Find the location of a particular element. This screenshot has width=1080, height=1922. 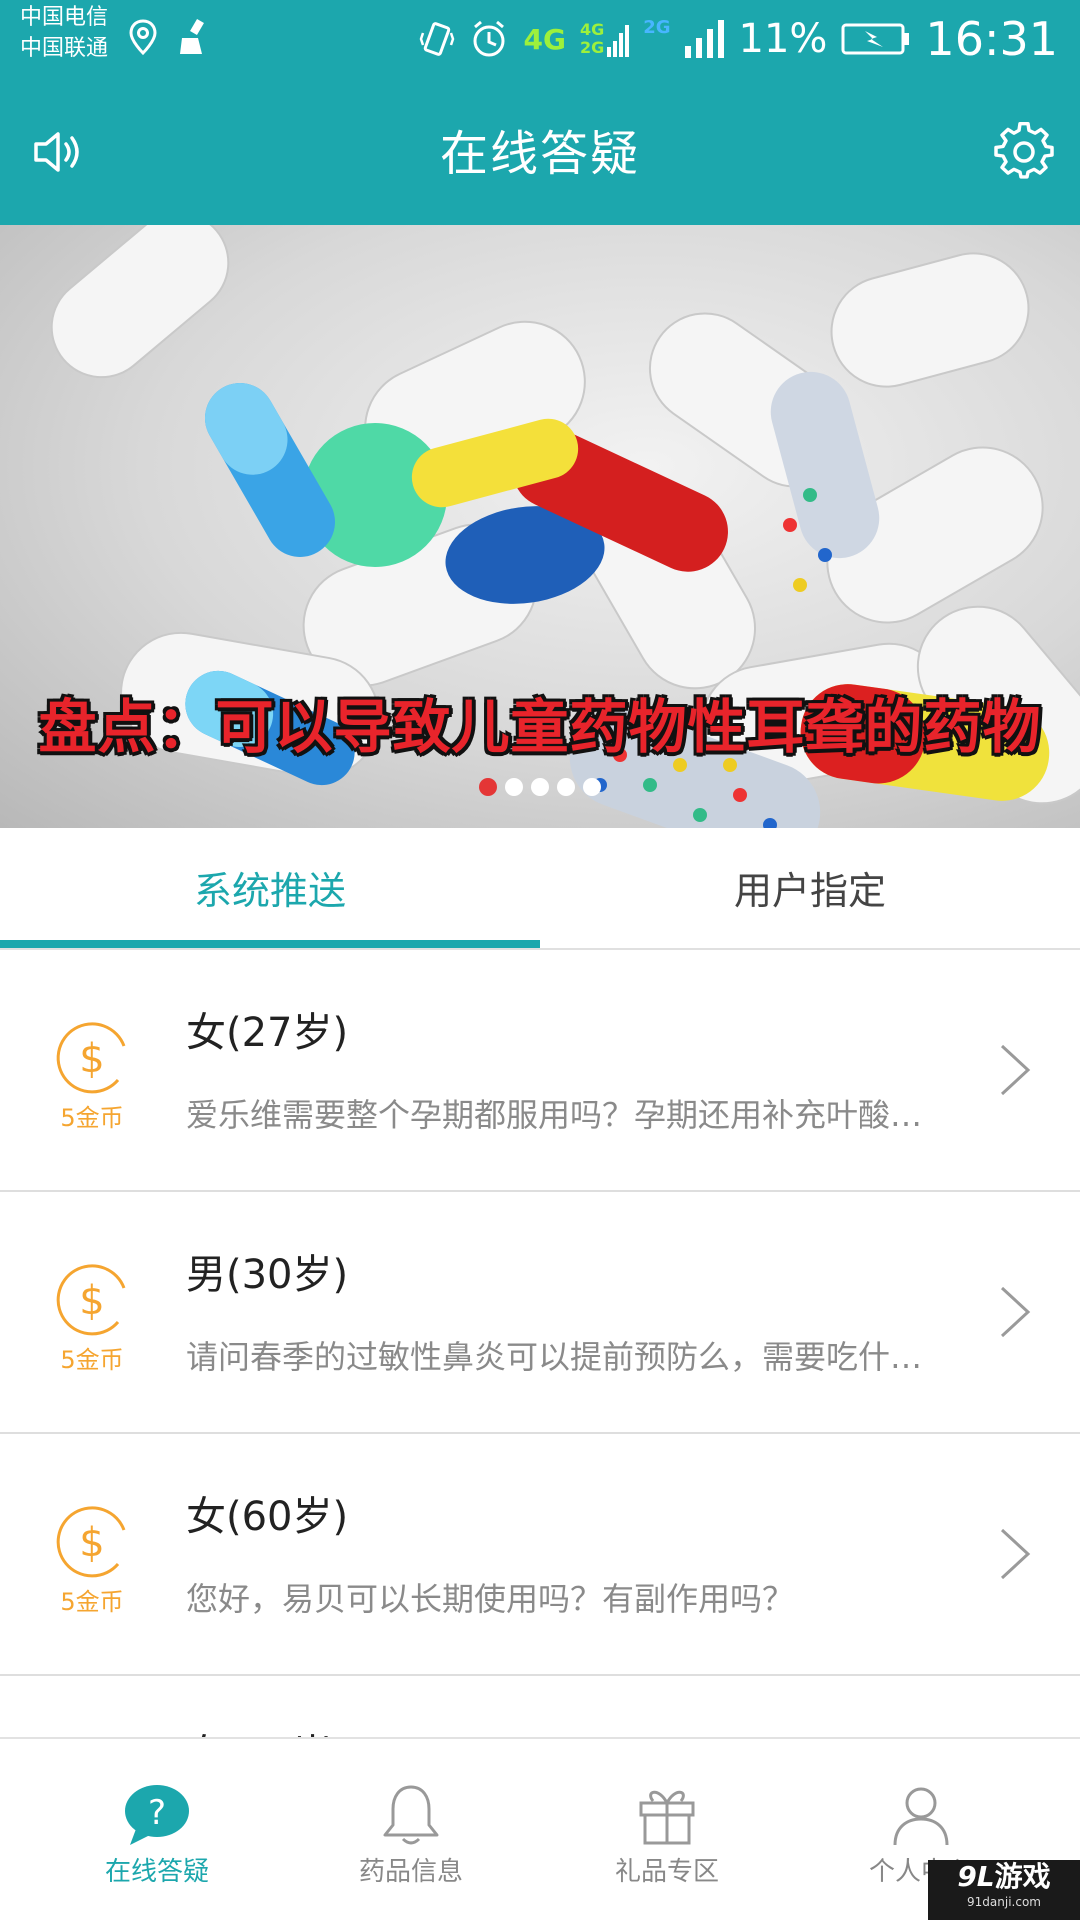

question-item: $ 5金币 女(27岁) 爱乐维需要整个孕期都服用吗？孕期还用补充叶酸吗？ is located at coordinates (540, 1071).